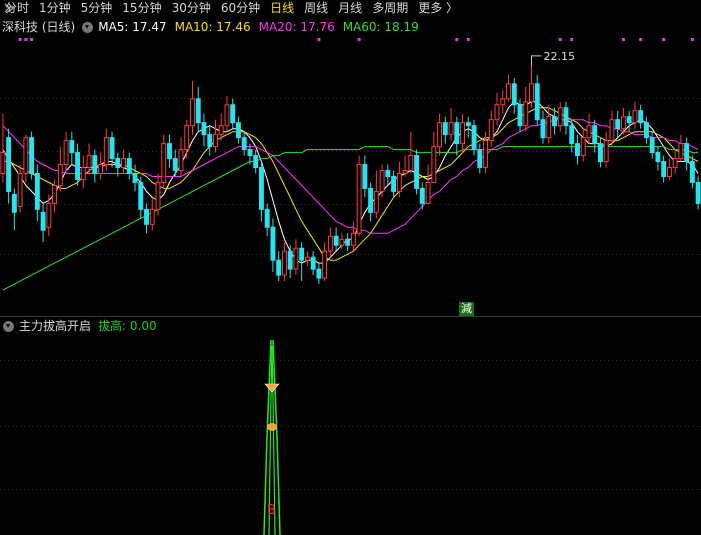 The width and height of the screenshot is (701, 535). What do you see at coordinates (97, 8) in the screenshot?
I see `tab-2: 5分钟` at bounding box center [97, 8].